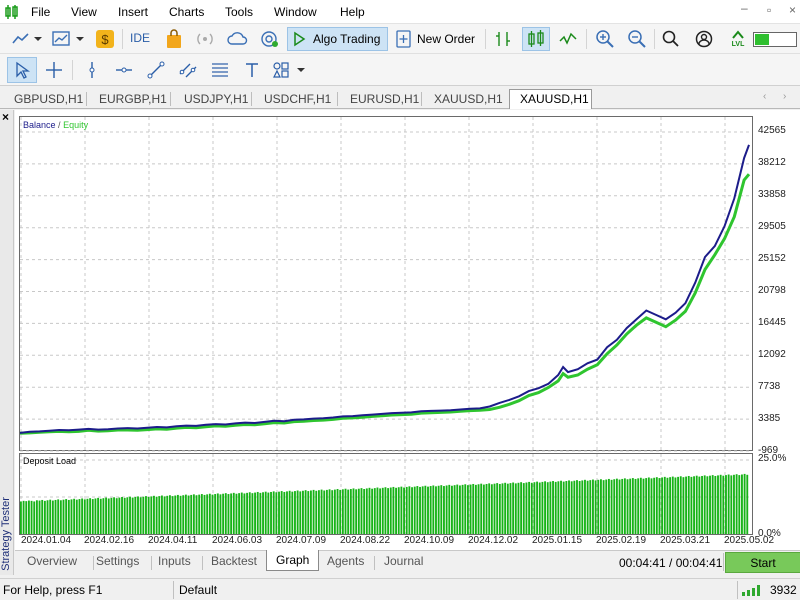 This screenshot has height=600, width=800. Describe the element at coordinates (429, 540) in the screenshot. I see `x-tick: 2024.10.09` at that location.